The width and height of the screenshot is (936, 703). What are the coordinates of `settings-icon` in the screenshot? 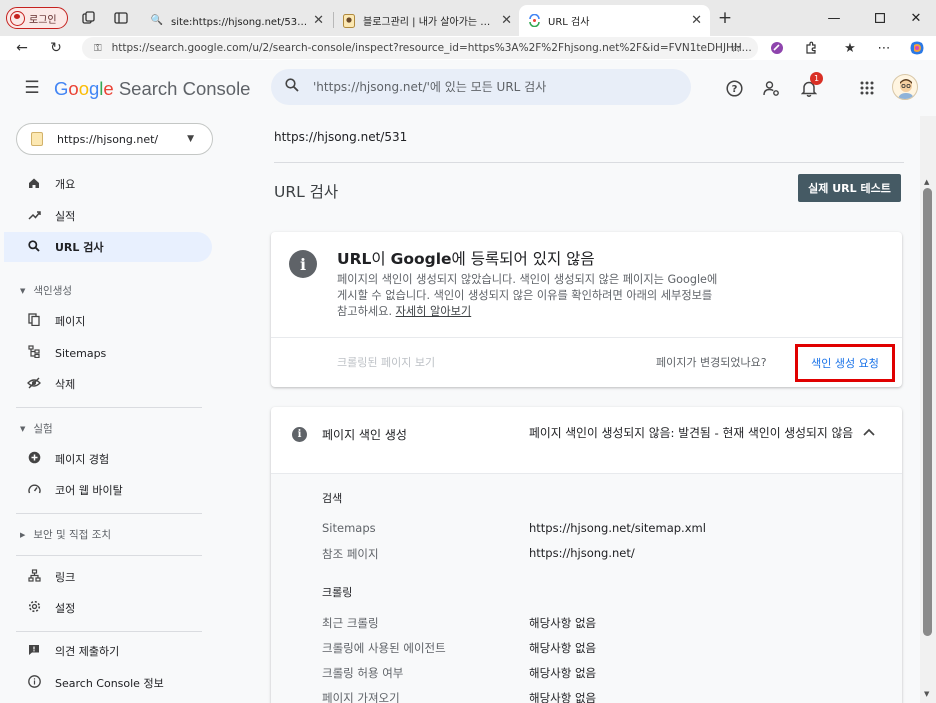 It's located at (34, 608).